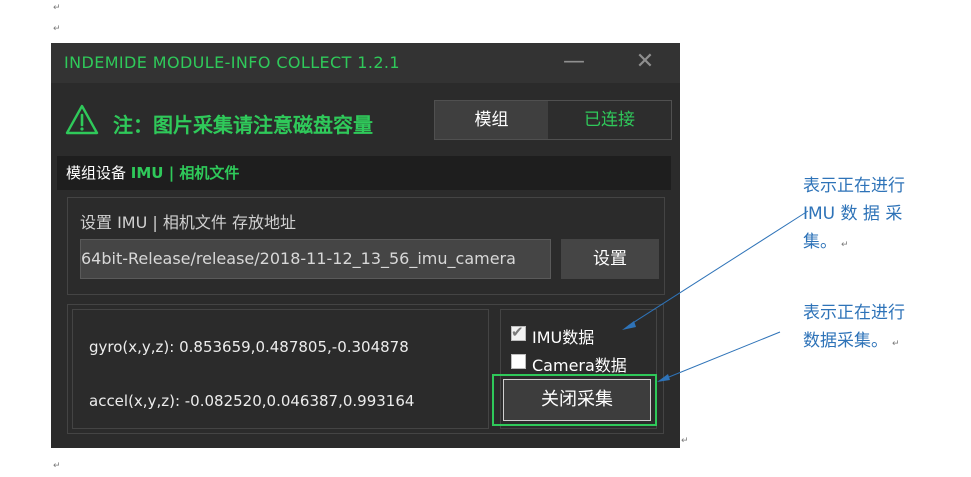 This screenshot has height=477, width=971. I want to click on title-bar: INDEMIDE MODULE-INFO COLLECT 1.2.1 — ✕, so click(365, 63).